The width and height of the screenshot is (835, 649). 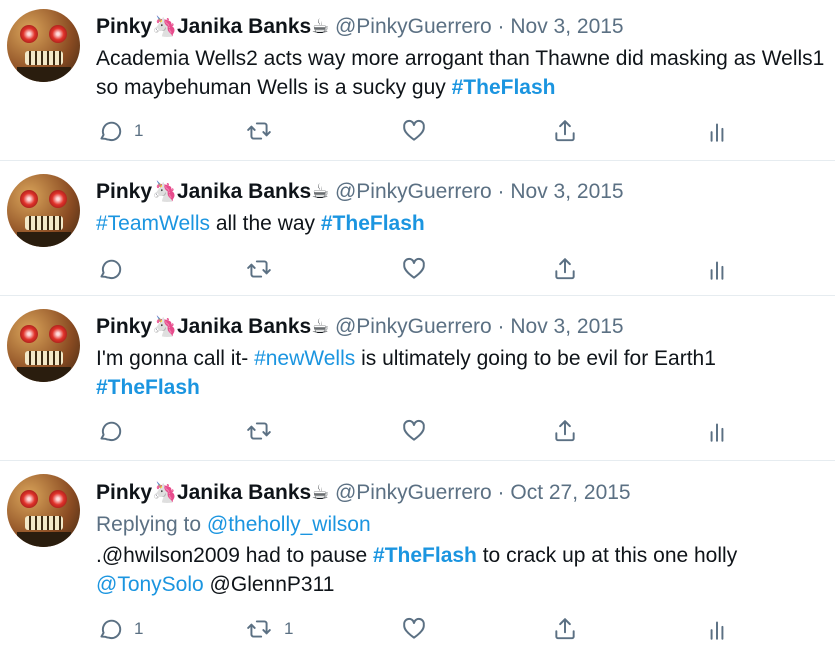 What do you see at coordinates (304, 358) in the screenshot?
I see `hashtag: #newWells` at bounding box center [304, 358].